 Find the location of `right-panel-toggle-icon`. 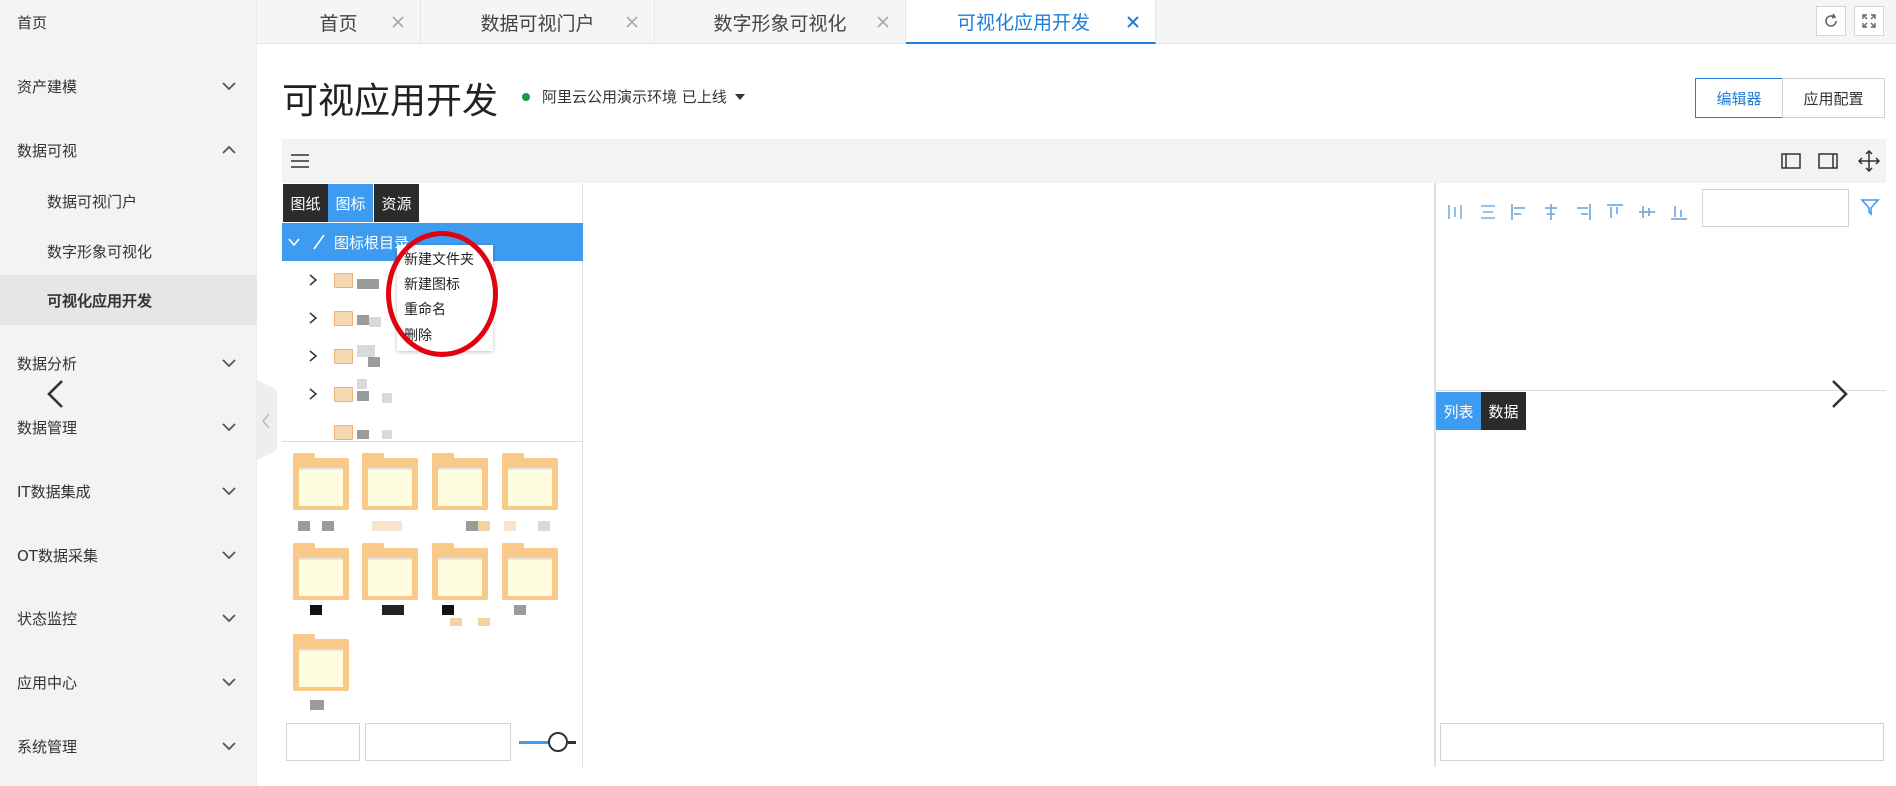

right-panel-toggle-icon is located at coordinates (1828, 161).